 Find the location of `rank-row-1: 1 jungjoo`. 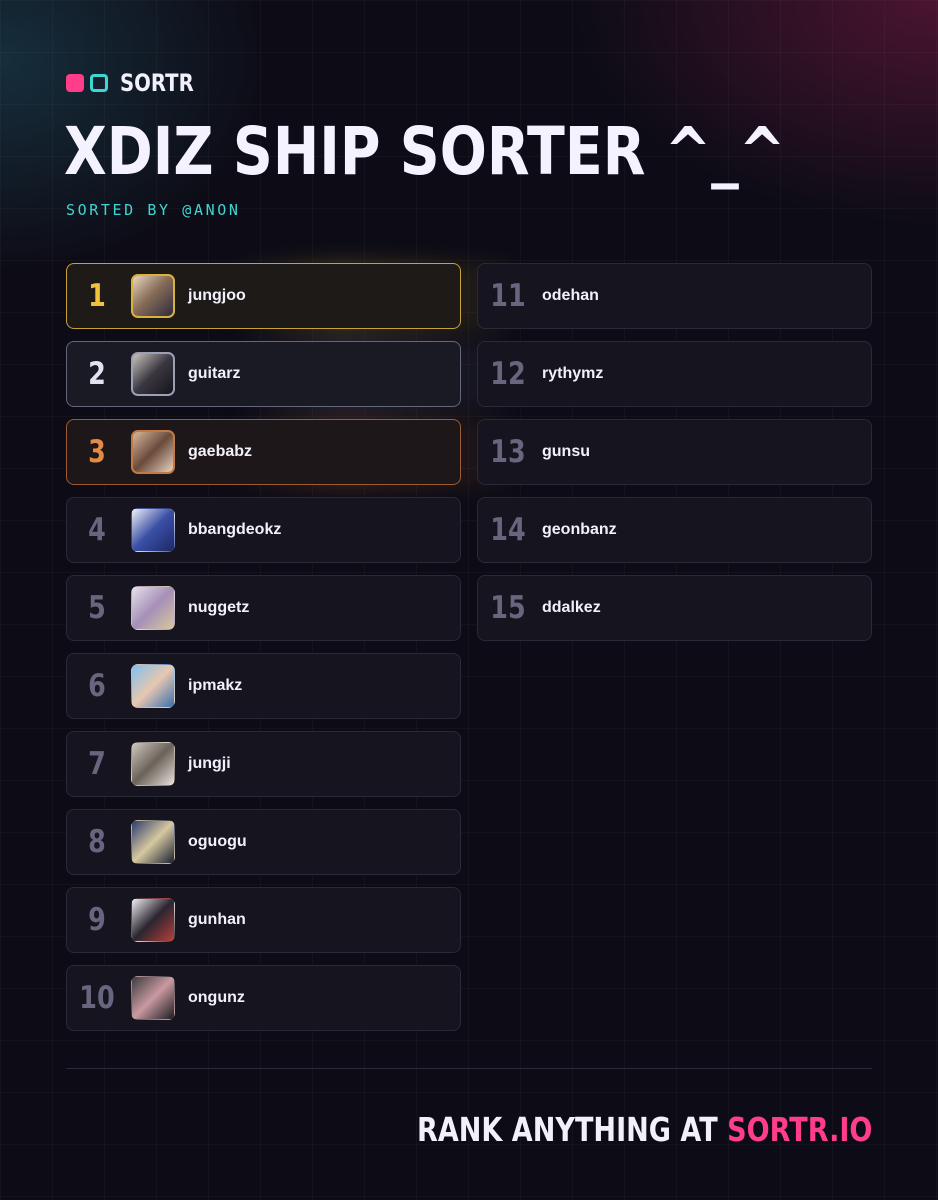

rank-row-1: 1 jungjoo is located at coordinates (263, 296).